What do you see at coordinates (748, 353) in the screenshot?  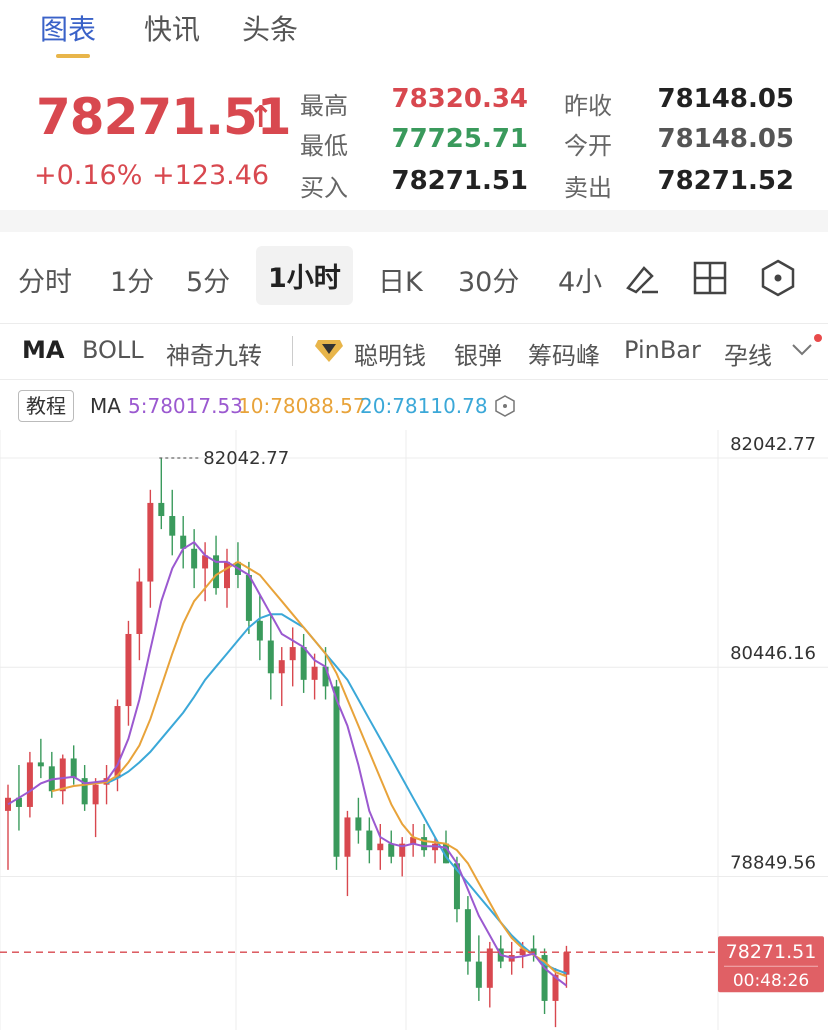 I see `indicator-inside-bar: 孕线` at bounding box center [748, 353].